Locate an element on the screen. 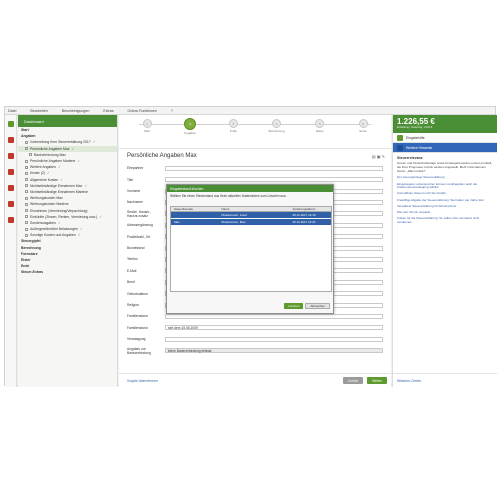  form-icon is located at coordinates (11, 172).